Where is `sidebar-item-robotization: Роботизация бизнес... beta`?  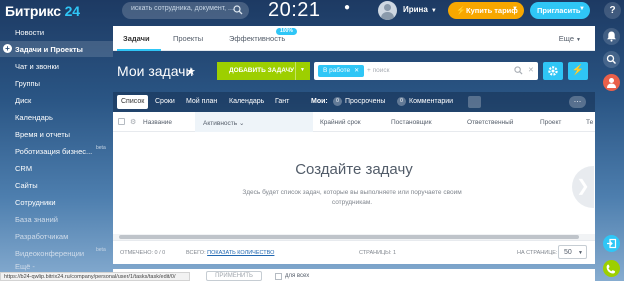
sidebar-item-robotization: Роботизация бизнес... beta is located at coordinates (56, 151).